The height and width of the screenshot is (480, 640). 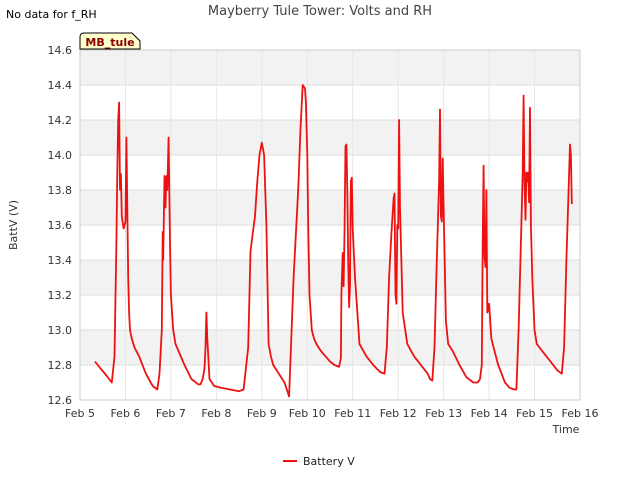 What do you see at coordinates (60, 50) in the screenshot?
I see `y-tick-label: 14.6` at bounding box center [60, 50].